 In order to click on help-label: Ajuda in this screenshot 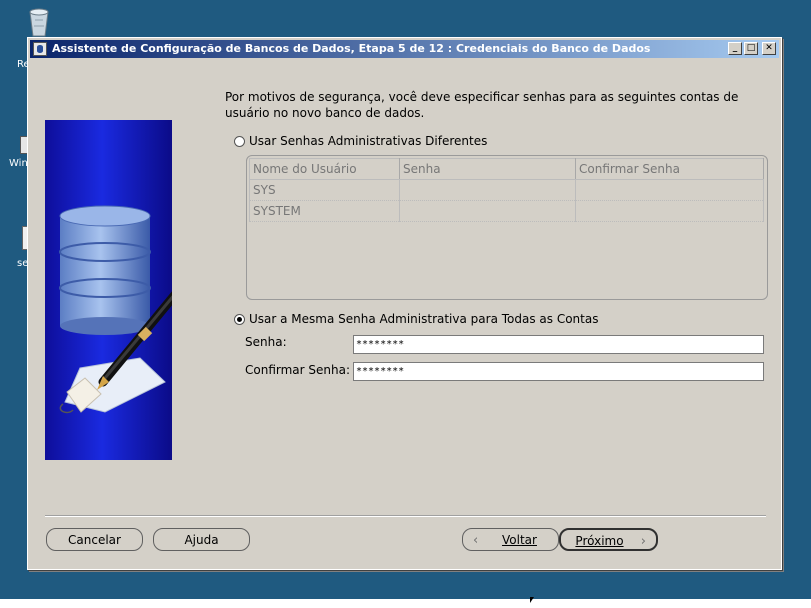, I will do `click(201, 540)`.